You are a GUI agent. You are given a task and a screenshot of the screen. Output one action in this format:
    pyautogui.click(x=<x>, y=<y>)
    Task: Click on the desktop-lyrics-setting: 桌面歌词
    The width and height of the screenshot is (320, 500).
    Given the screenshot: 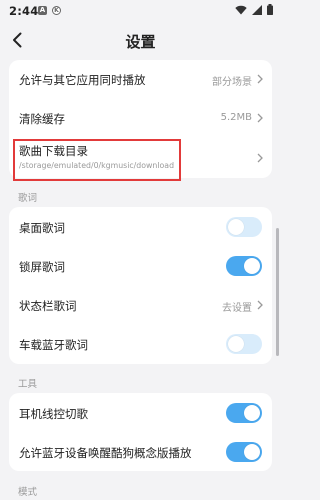 What is the action you would take?
    pyautogui.click(x=140, y=226)
    